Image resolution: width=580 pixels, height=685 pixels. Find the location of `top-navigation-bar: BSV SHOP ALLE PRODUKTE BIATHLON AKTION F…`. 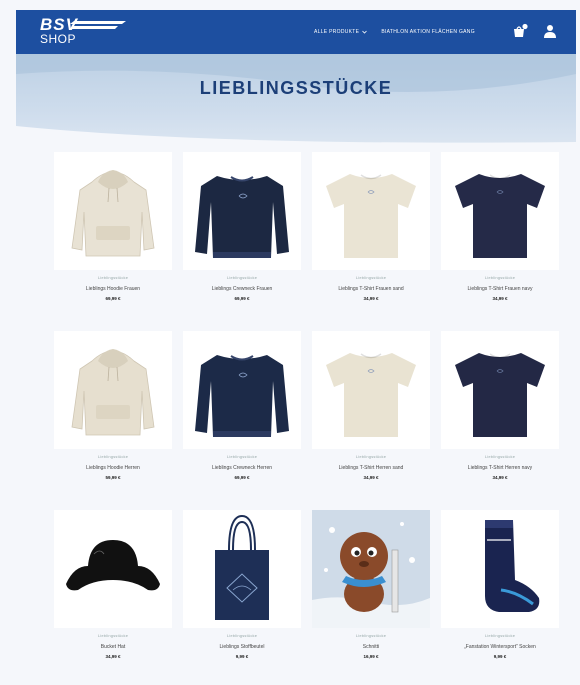

top-navigation-bar: BSV SHOP ALLE PRODUKTE BIATHLON AKTION F… is located at coordinates (296, 32).